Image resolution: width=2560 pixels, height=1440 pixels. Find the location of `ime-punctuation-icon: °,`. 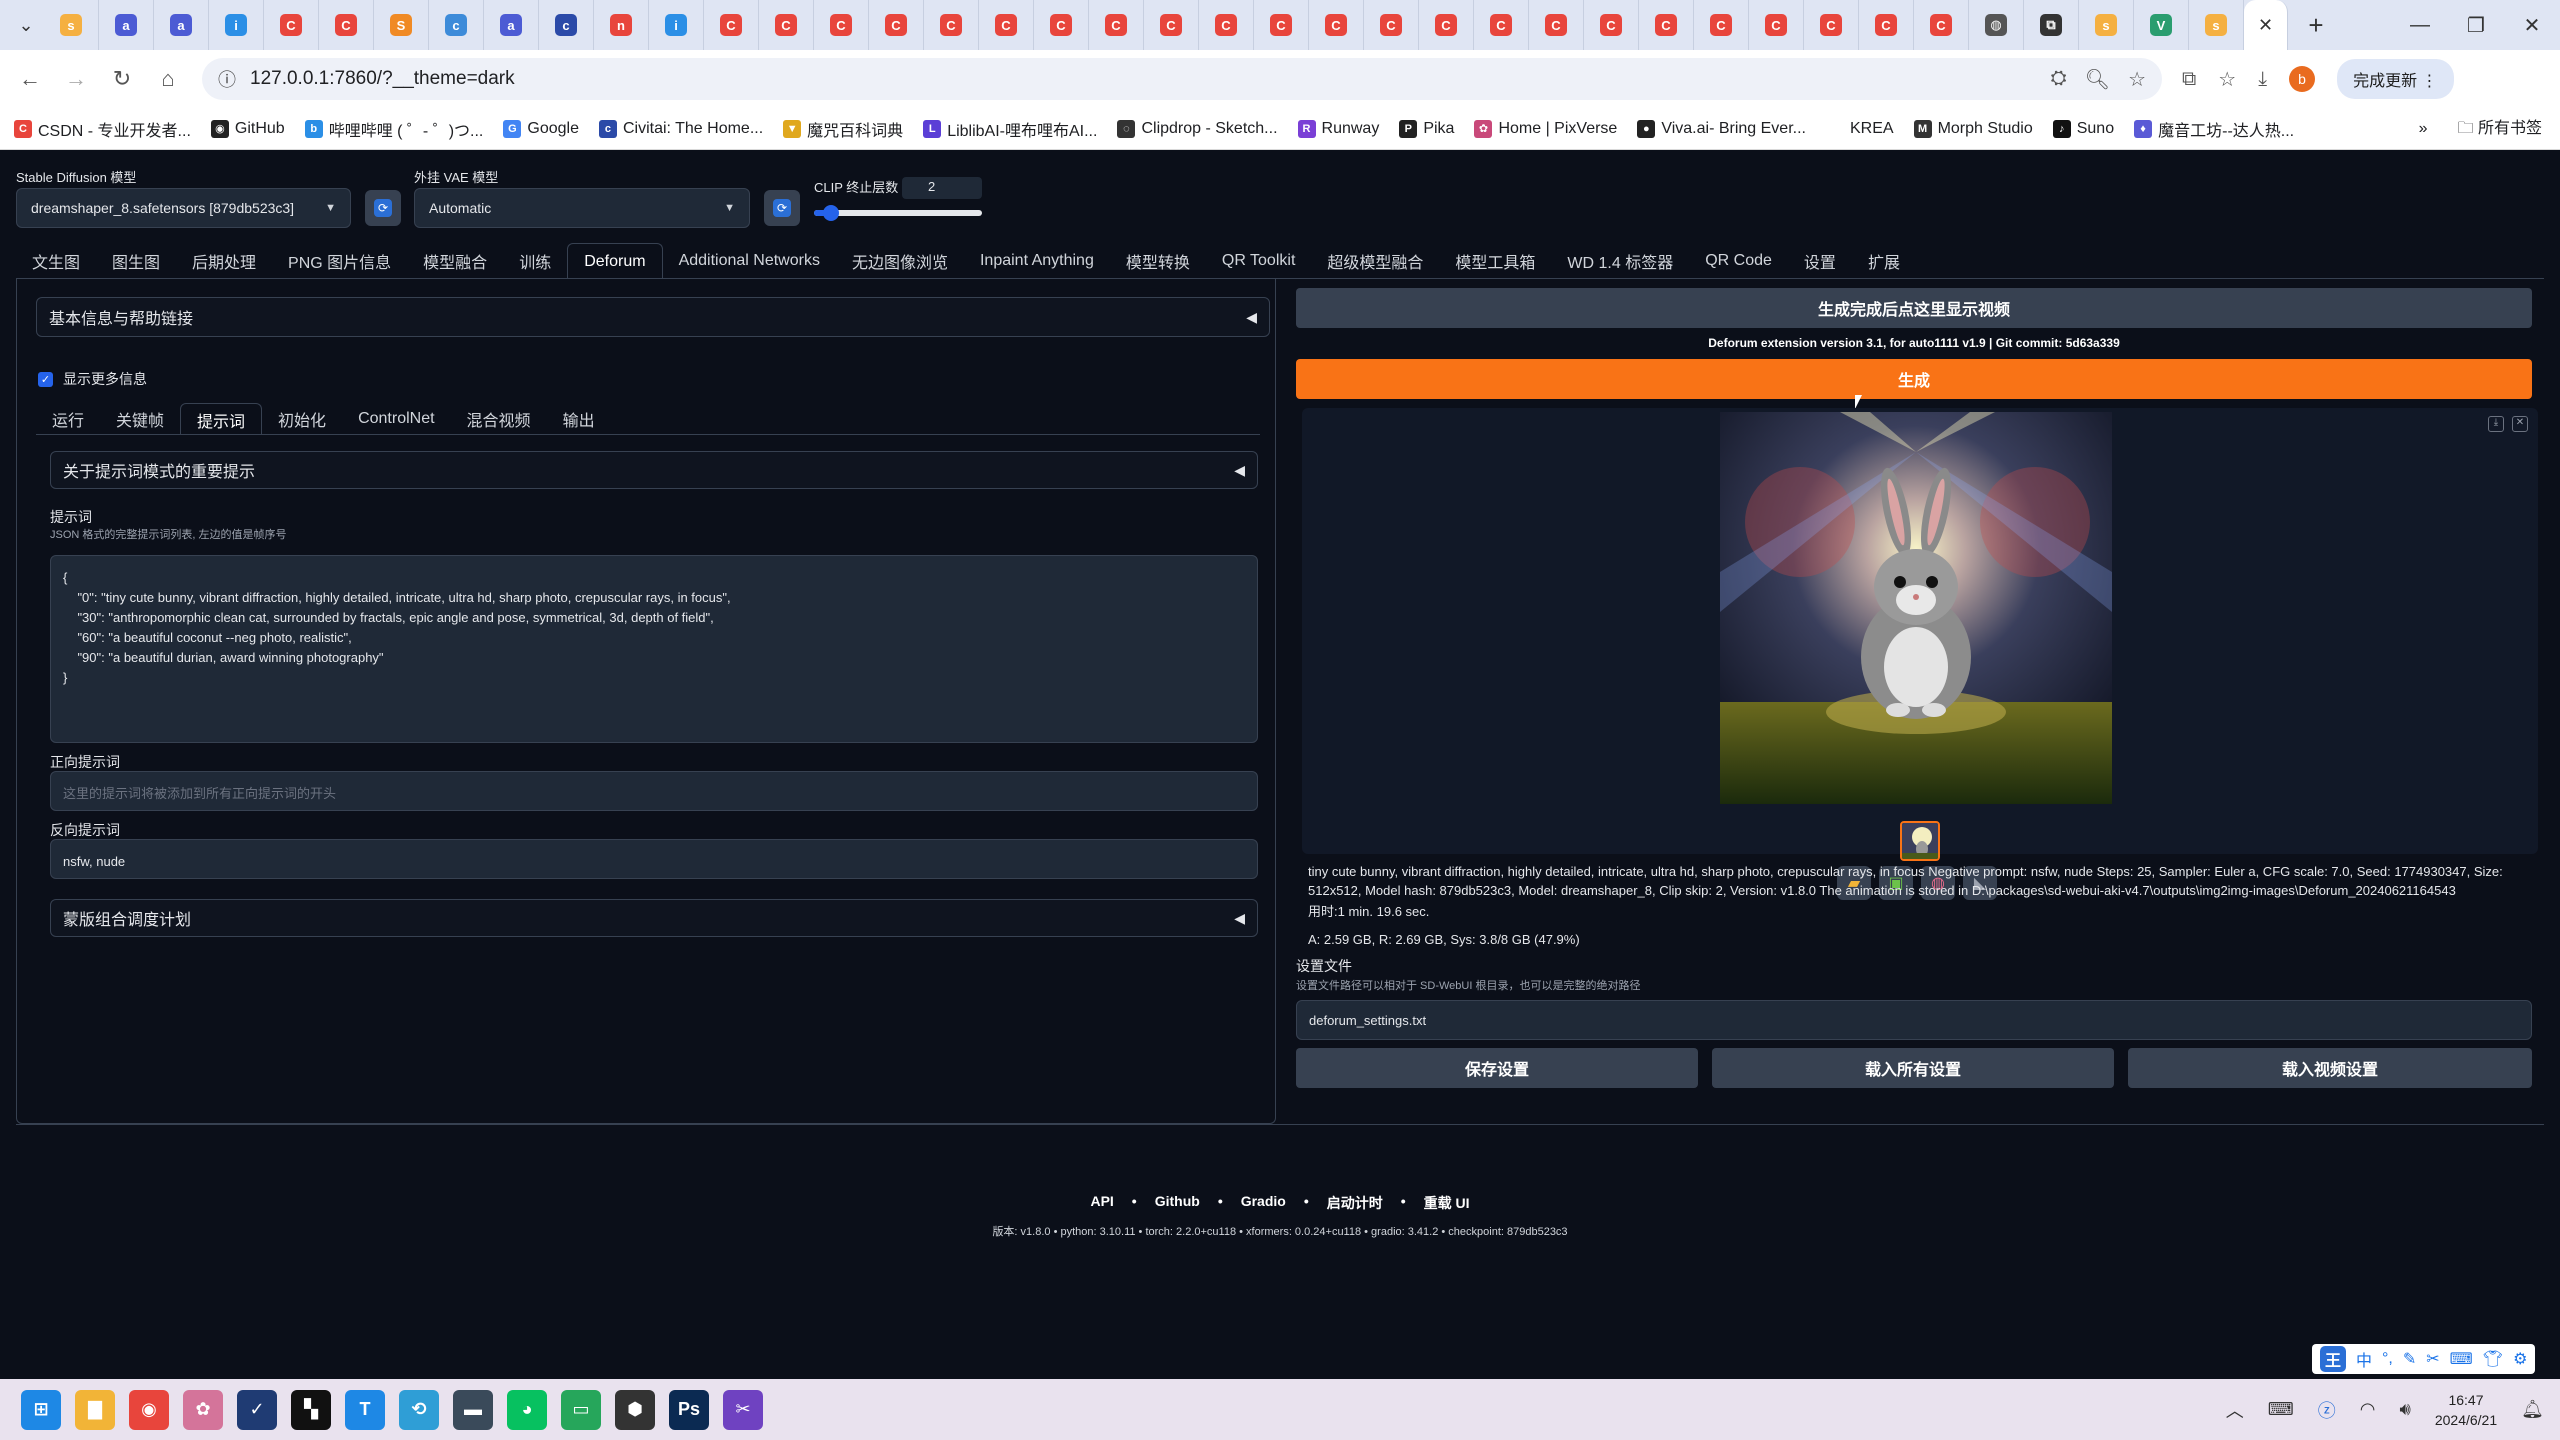

ime-punctuation-icon: °, is located at coordinates (2387, 1359).